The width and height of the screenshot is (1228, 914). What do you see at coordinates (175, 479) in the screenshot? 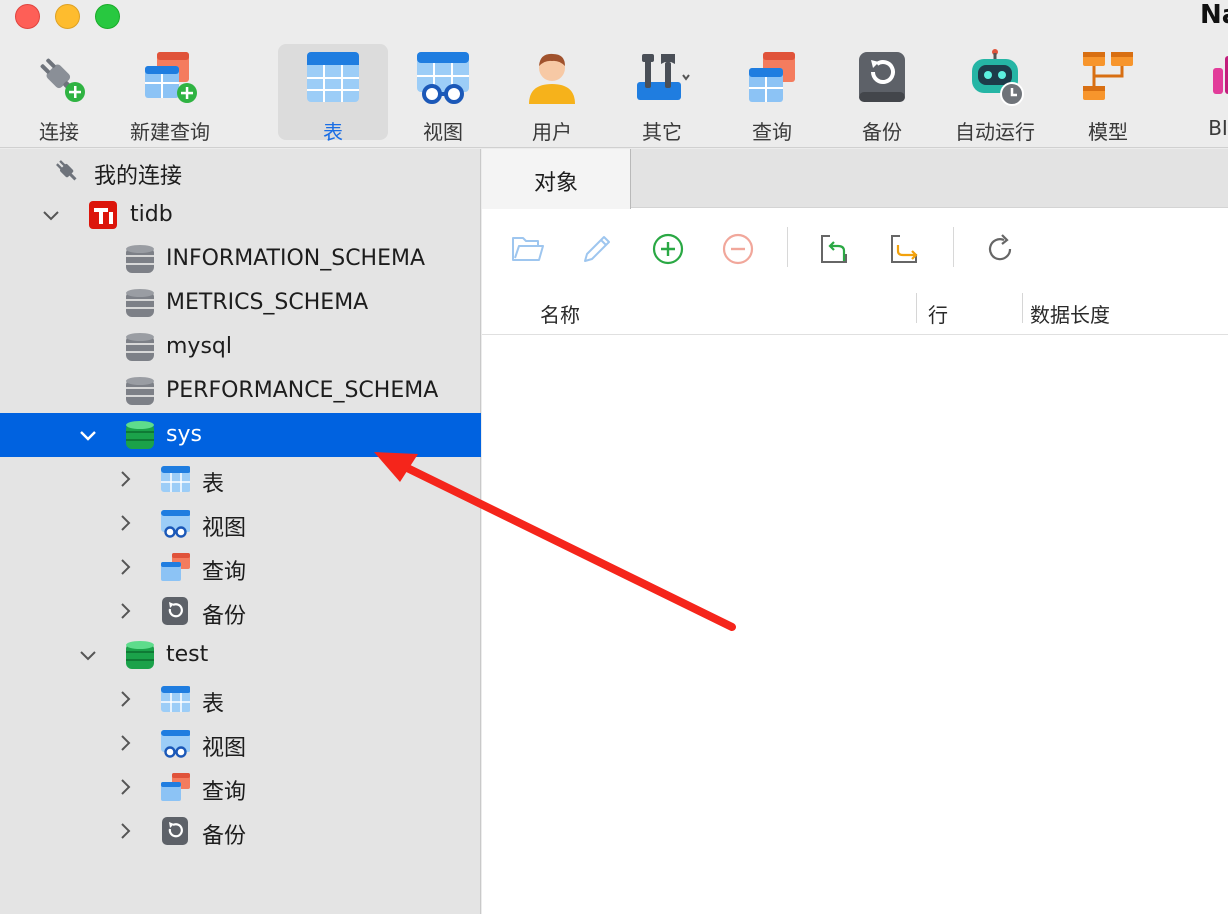
I see `table-icon` at bounding box center [175, 479].